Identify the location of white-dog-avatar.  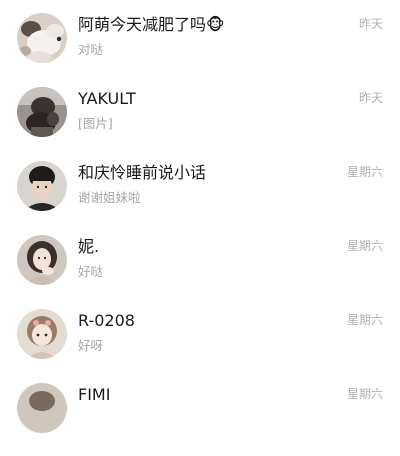
(42, 38).